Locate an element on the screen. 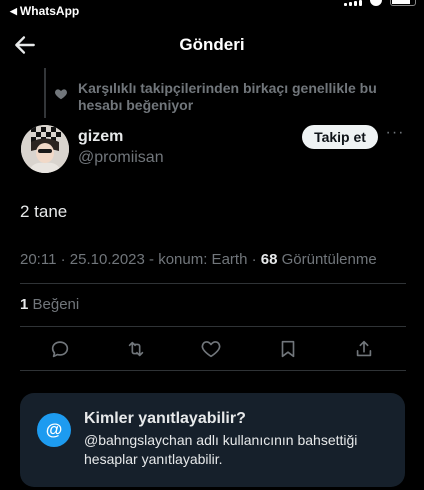 This screenshot has width=424, height=490. likes-label: Beğeni is located at coordinates (54, 304).